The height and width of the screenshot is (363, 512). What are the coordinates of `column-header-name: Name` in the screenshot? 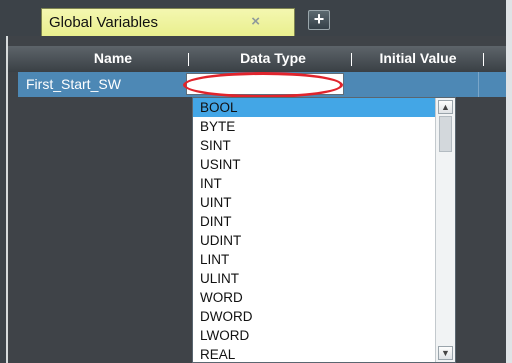 It's located at (113, 58).